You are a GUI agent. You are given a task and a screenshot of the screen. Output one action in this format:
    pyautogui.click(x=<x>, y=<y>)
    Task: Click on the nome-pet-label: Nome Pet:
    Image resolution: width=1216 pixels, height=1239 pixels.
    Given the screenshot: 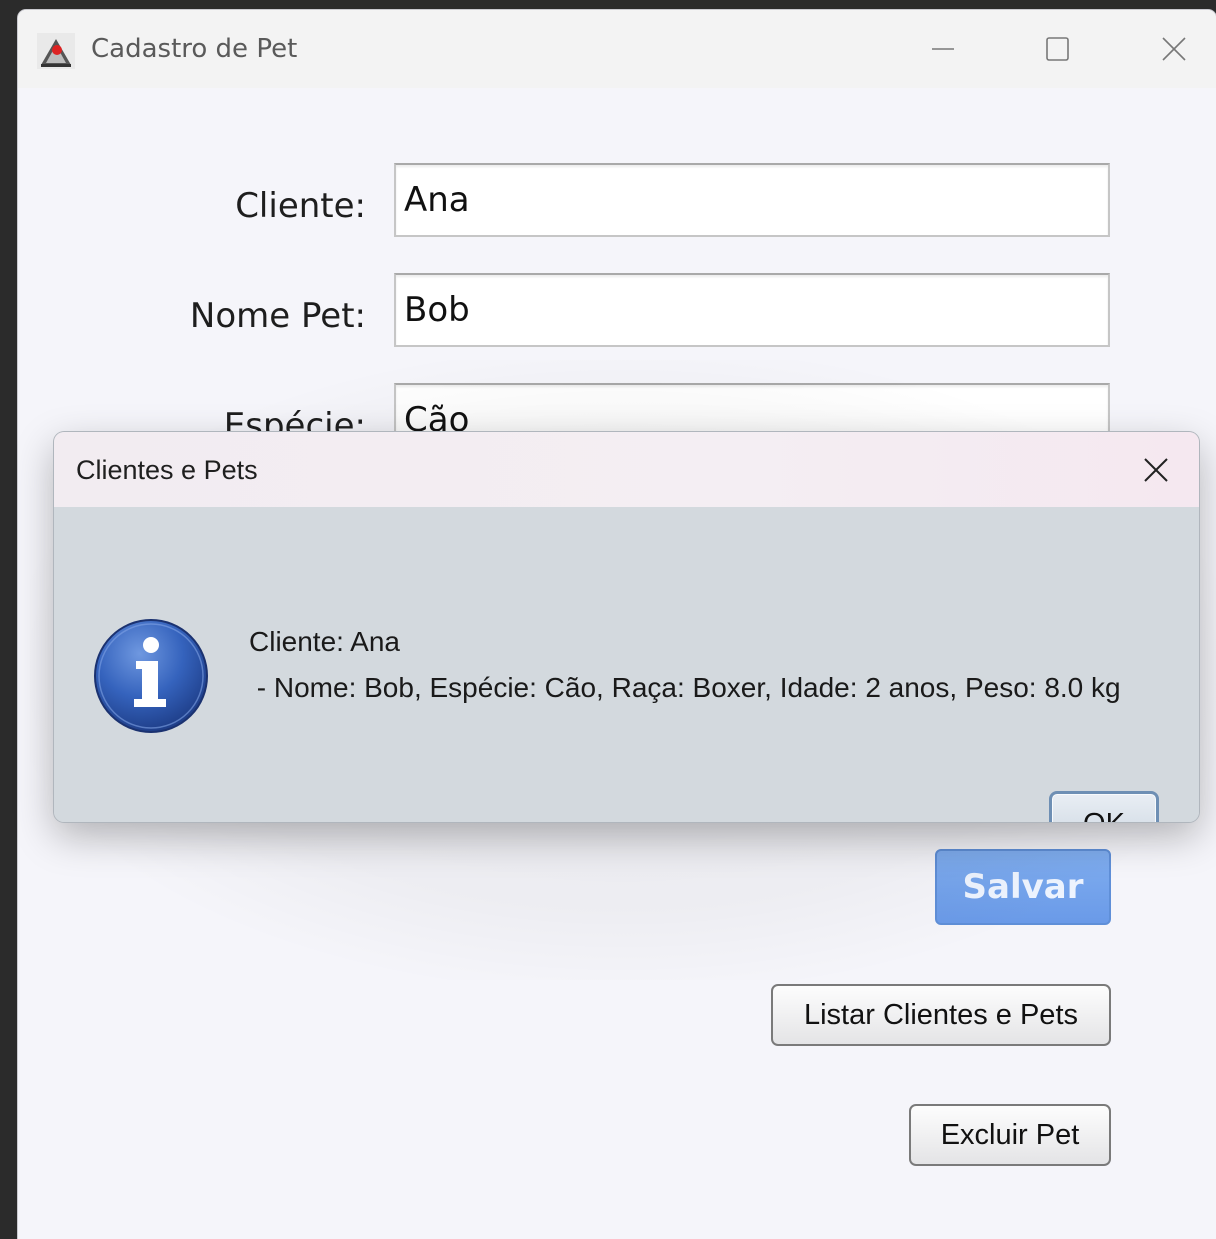 What is the action you would take?
    pyautogui.click(x=277, y=316)
    